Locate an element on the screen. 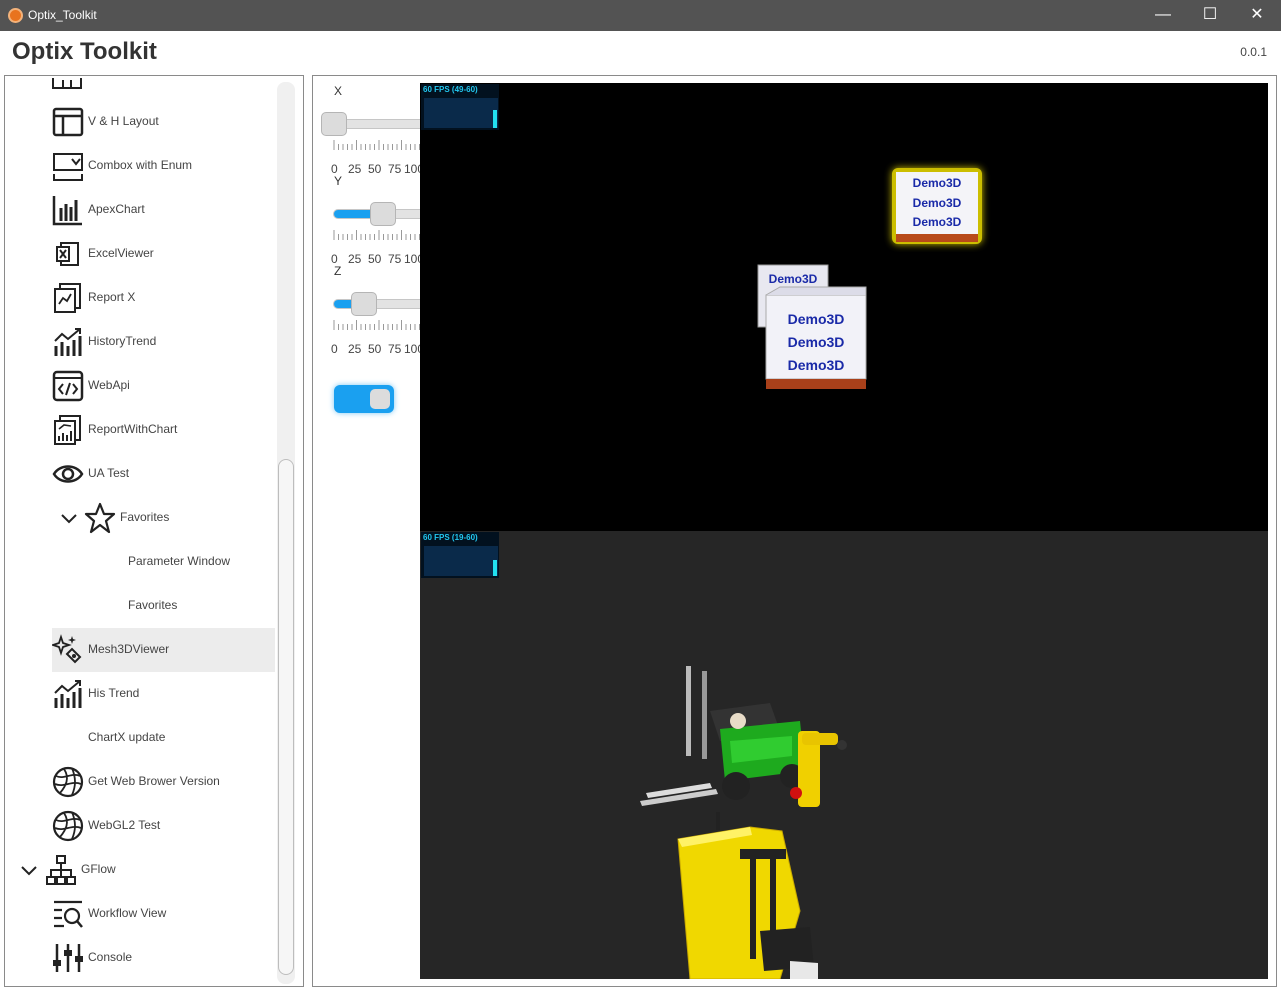 The height and width of the screenshot is (992, 1281). sidebar-item-label: Report X is located at coordinates (112, 297).